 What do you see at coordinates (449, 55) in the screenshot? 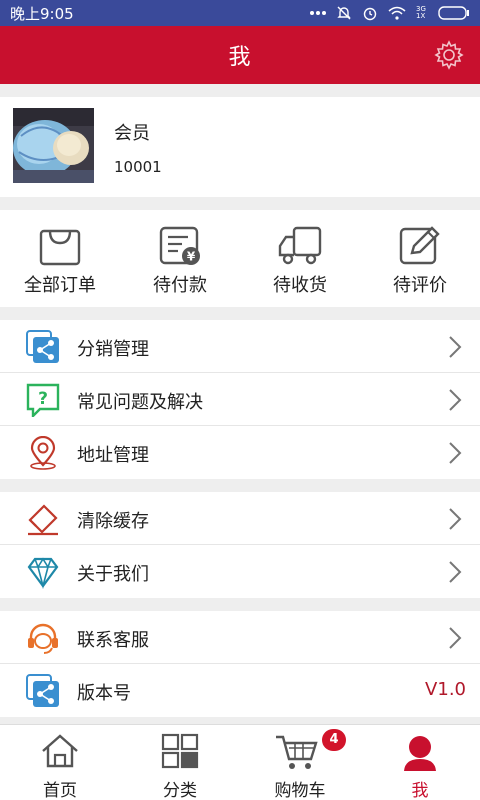
I see `settings-gear-icon` at bounding box center [449, 55].